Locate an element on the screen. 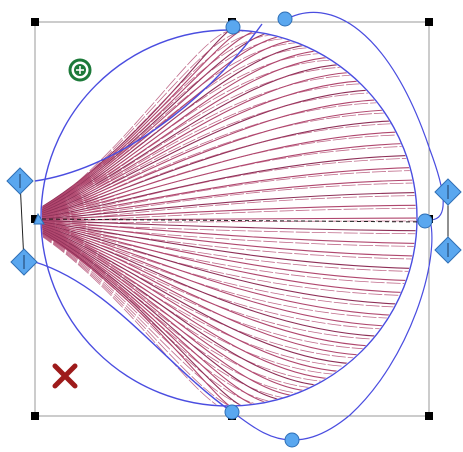 The height and width of the screenshot is (452, 463). selection-handle-top-right is located at coordinates (429, 22).